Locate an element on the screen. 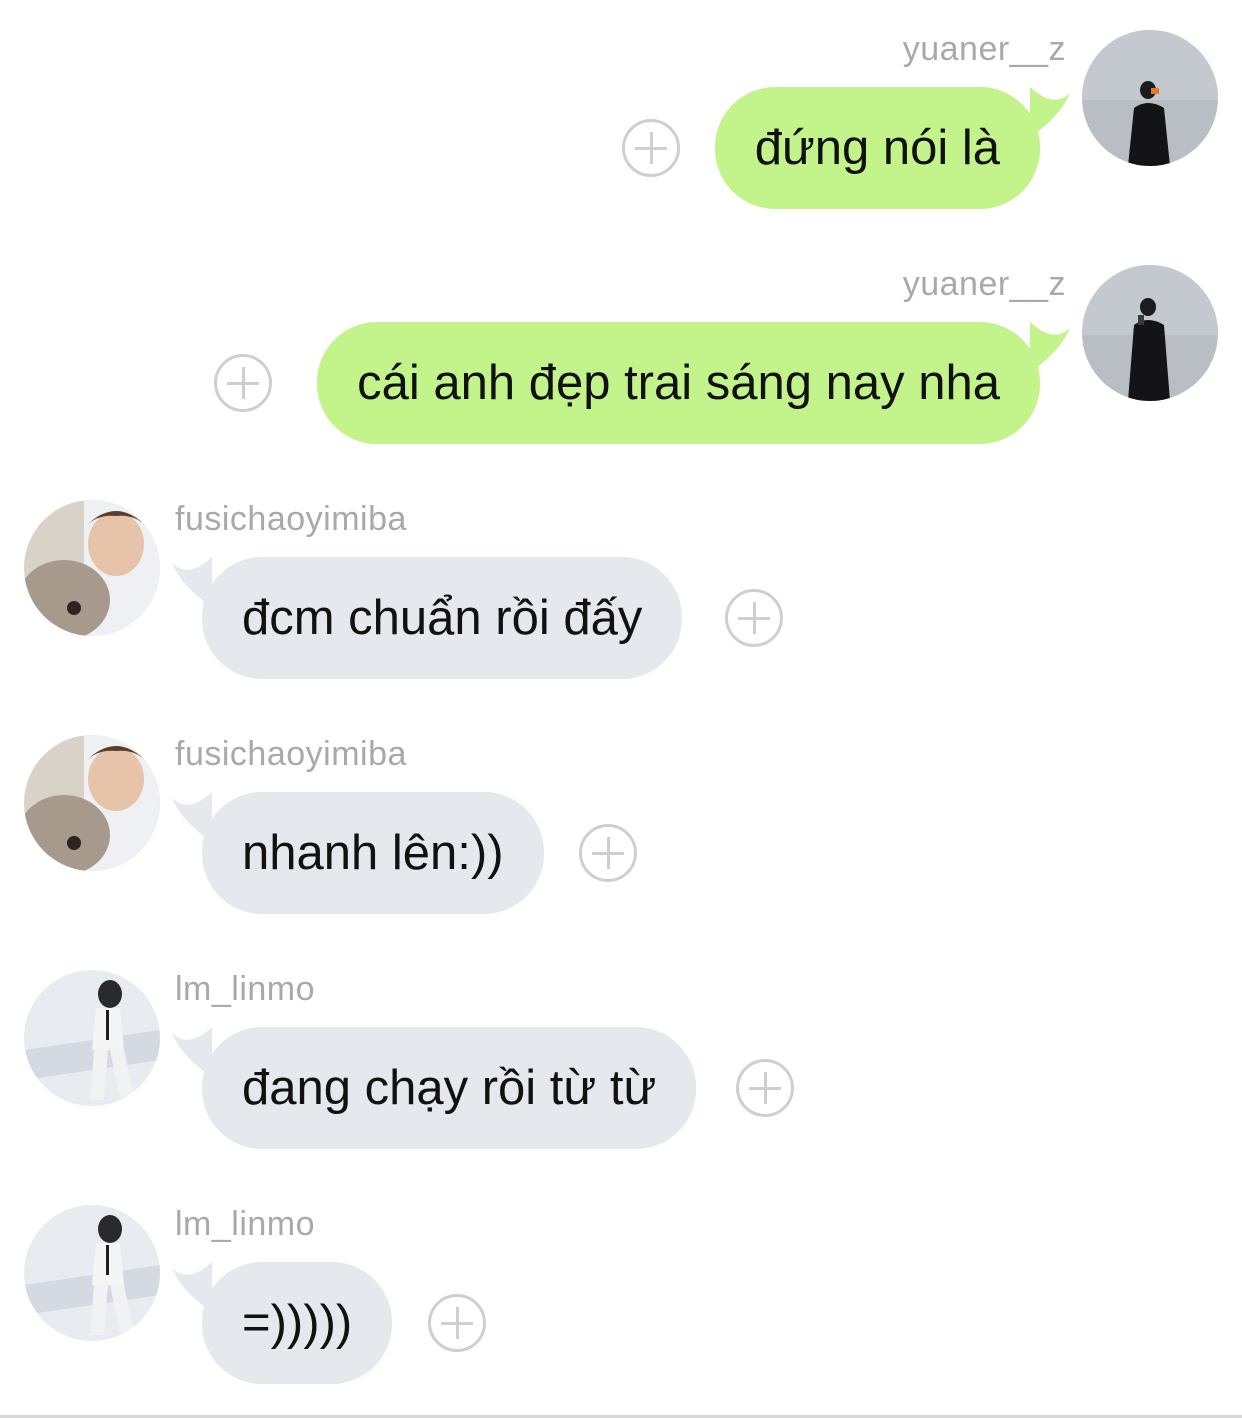 This screenshot has height=1418, width=1242. message-row: fusichaoyimiba đcm chuẩn rồi đấy is located at coordinates (621, 600).